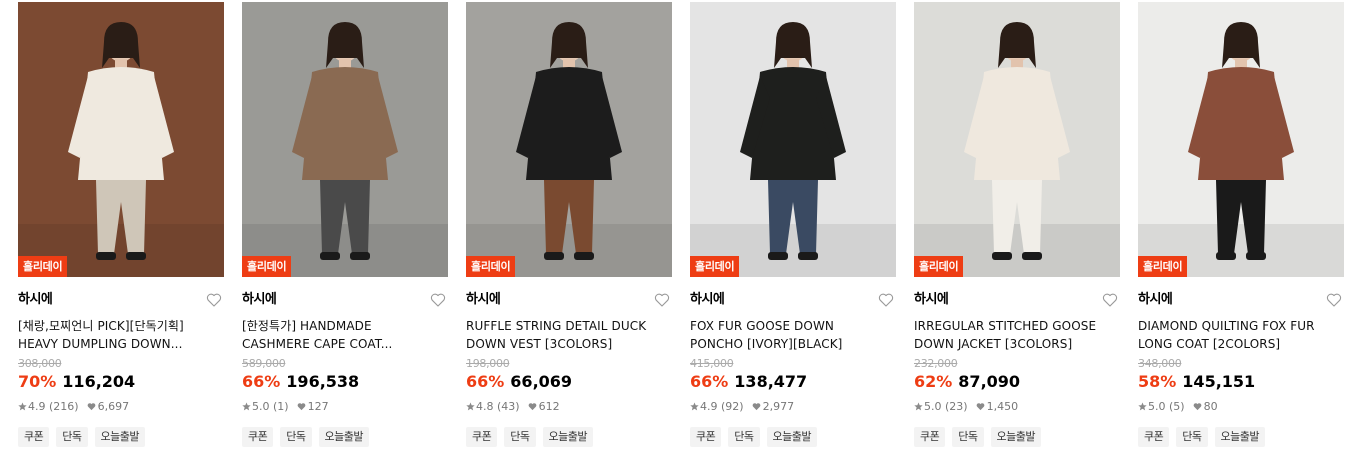 The image size is (1354, 471). Describe the element at coordinates (771, 381) in the screenshot. I see `sale-price: 138,477` at that location.